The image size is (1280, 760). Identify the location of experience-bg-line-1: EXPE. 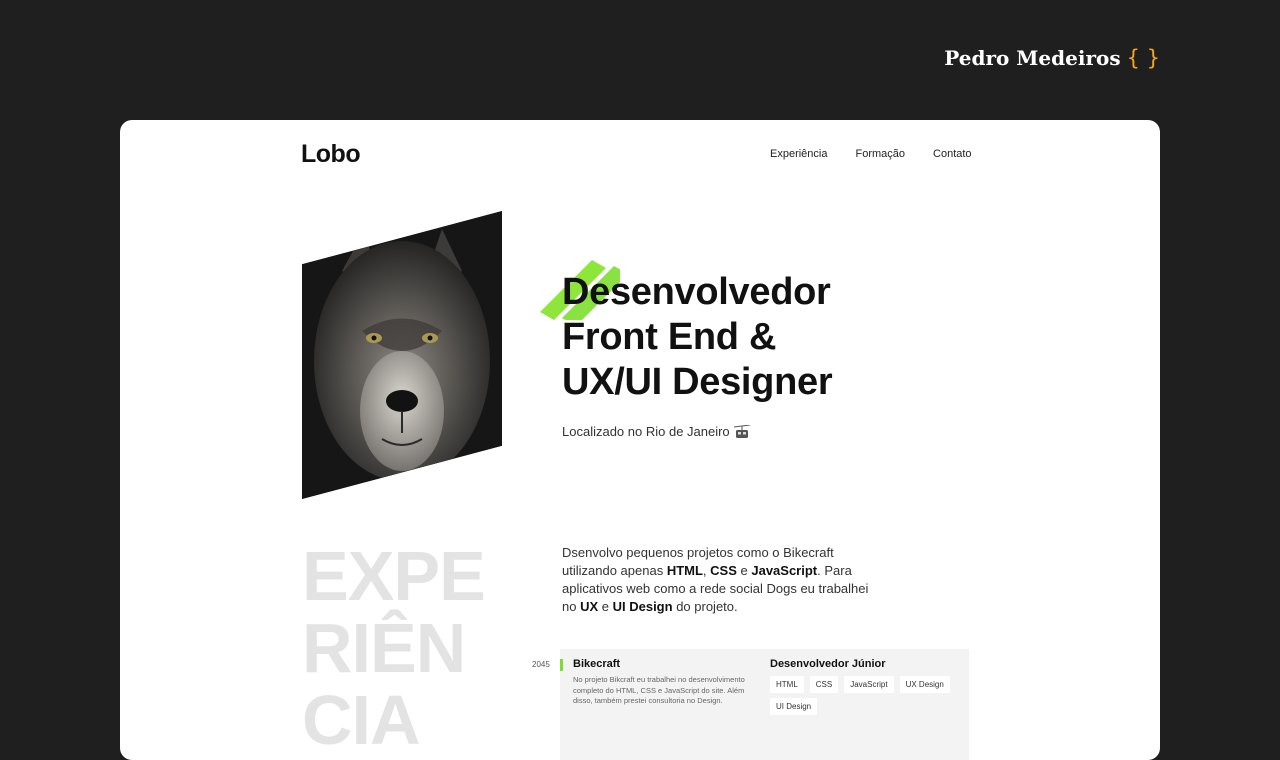
(394, 576).